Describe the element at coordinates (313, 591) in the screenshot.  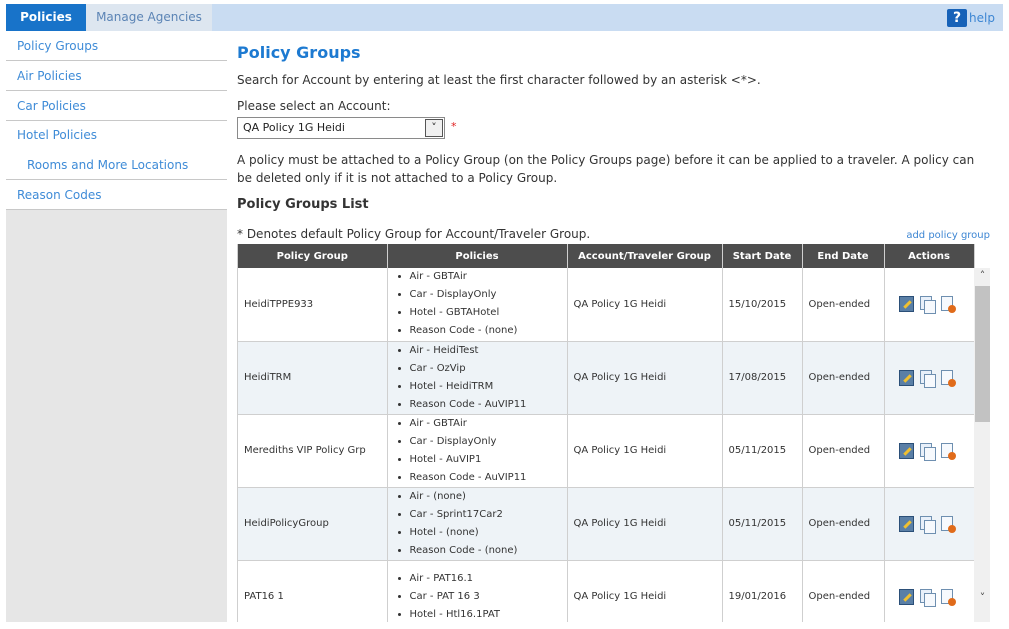
I see `cell-policy-group: PAT16 1` at that location.